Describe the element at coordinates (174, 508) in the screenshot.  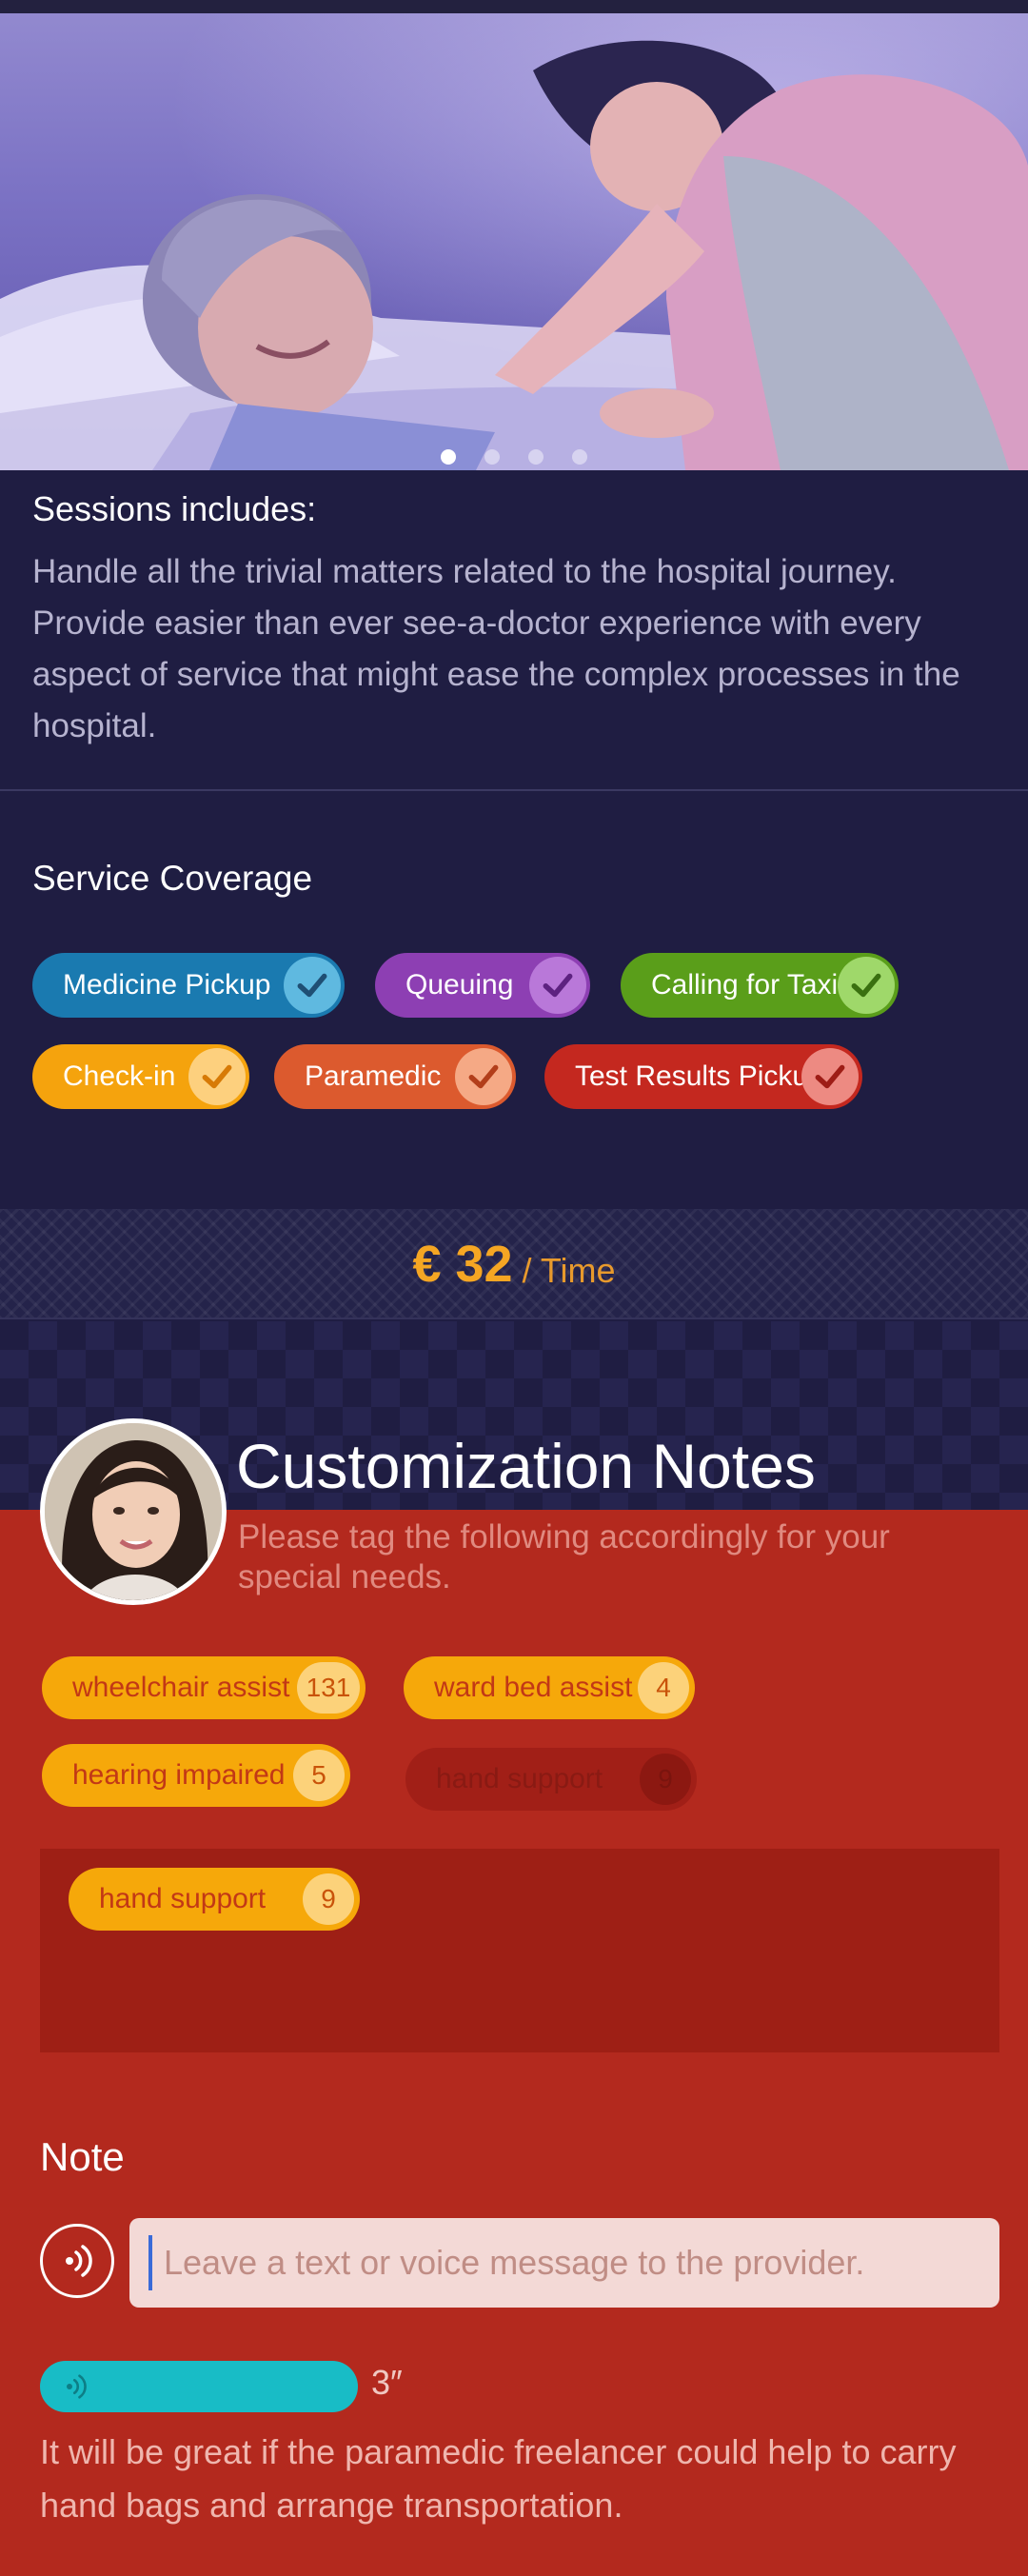
I see `session-title: Sessions includes:` at that location.